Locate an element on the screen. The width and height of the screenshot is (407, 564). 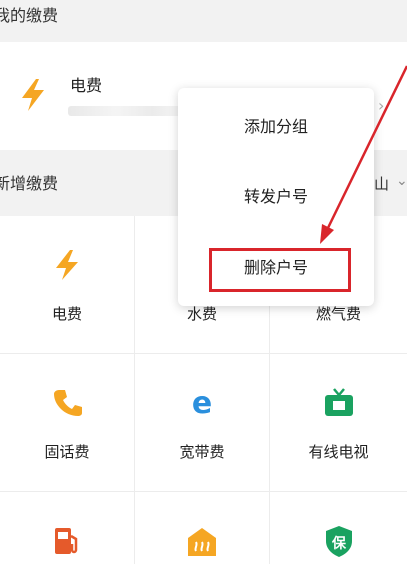
insurance-glyph: 保 is located at coordinates (339, 543).